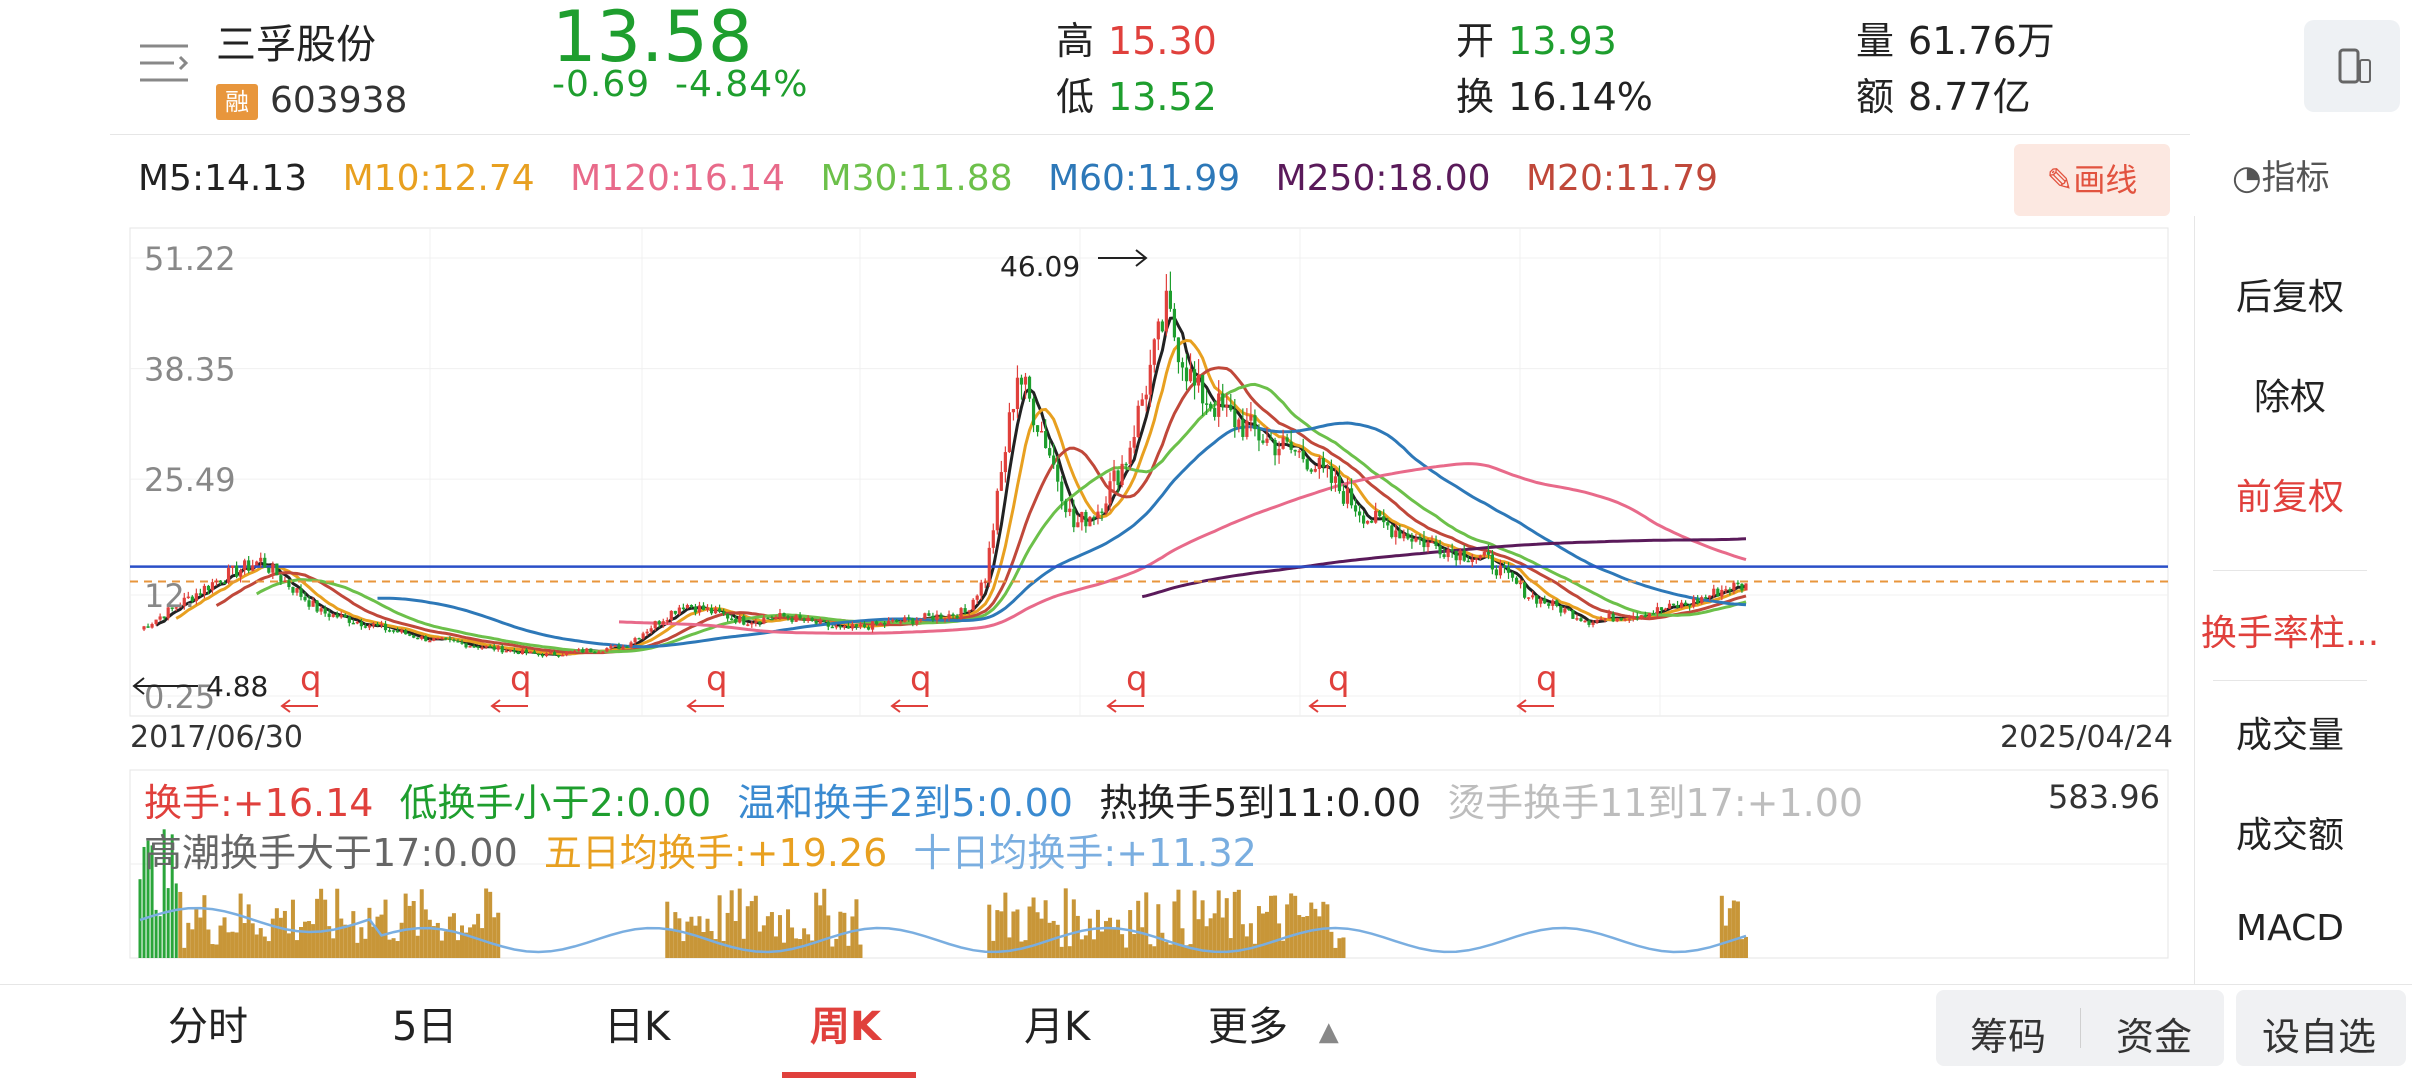  What do you see at coordinates (2154, 1033) in the screenshot?
I see `funds-button: 资金` at bounding box center [2154, 1033].